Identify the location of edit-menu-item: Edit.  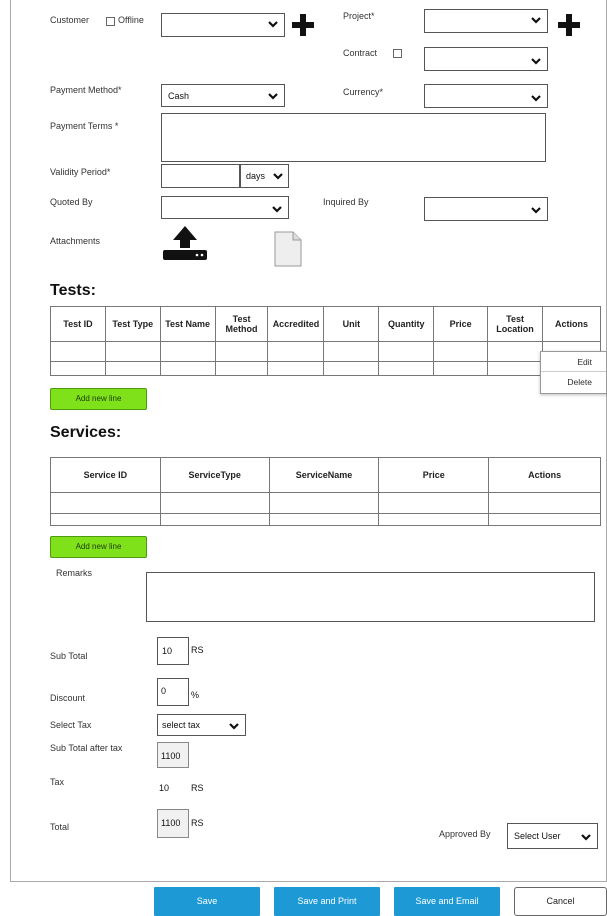
(573, 362).